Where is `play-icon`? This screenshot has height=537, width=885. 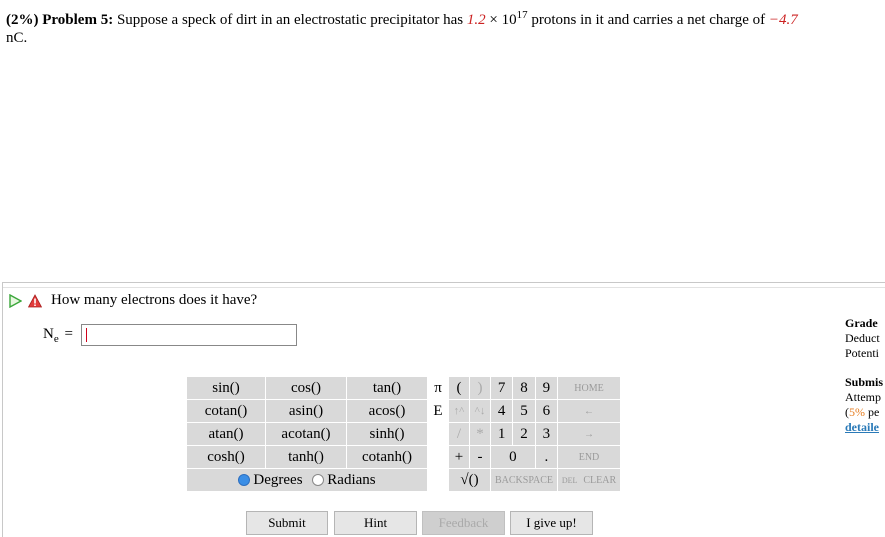 play-icon is located at coordinates (15, 300).